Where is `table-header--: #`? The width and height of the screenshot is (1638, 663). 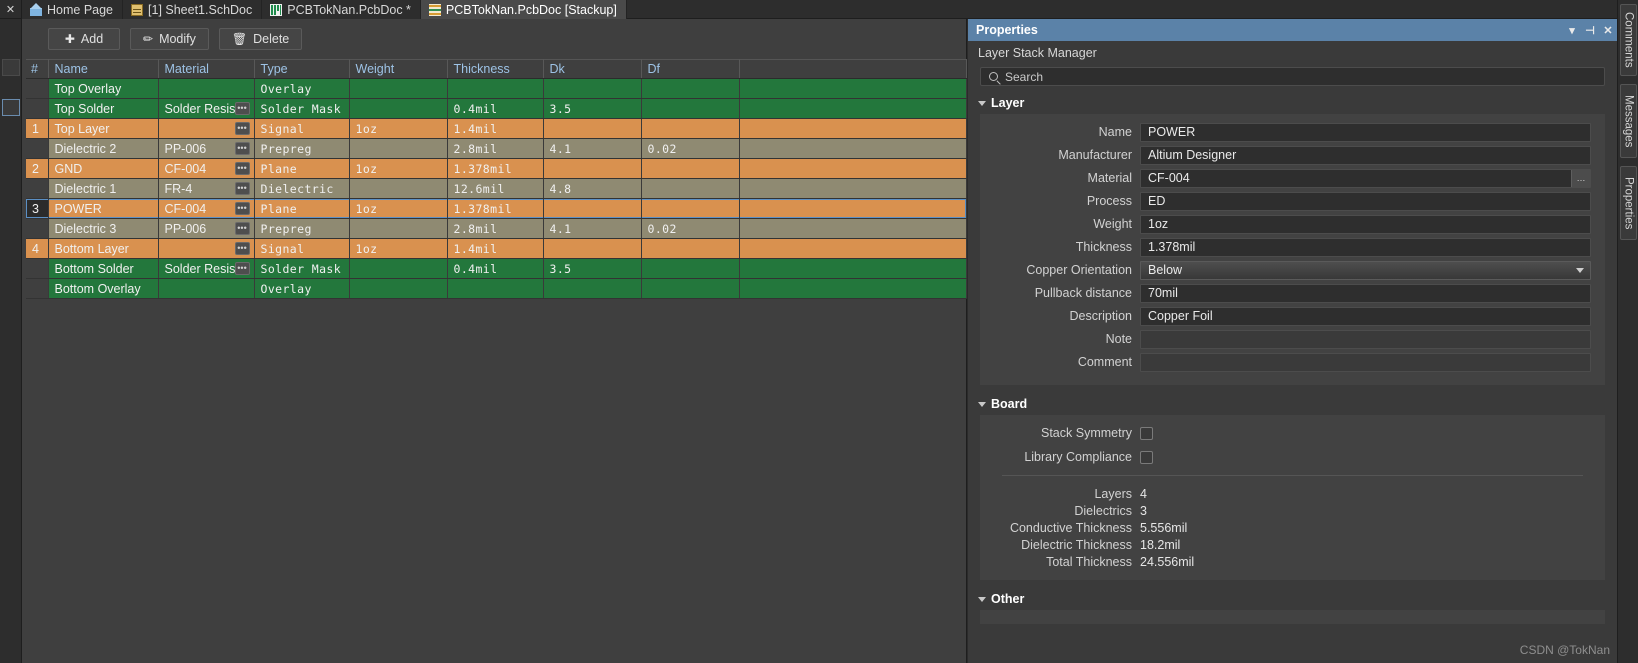 table-header--: # is located at coordinates (37, 69).